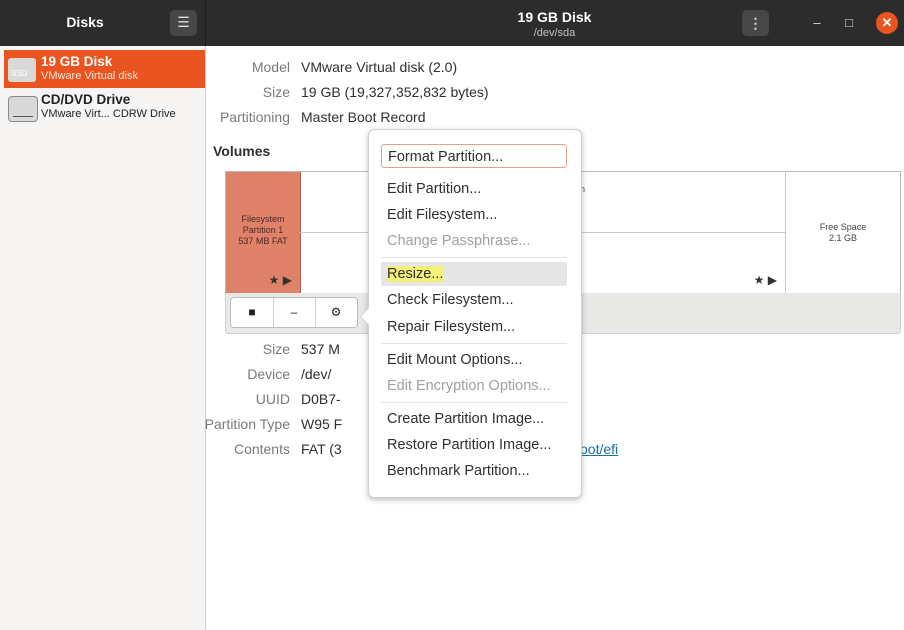 This screenshot has height=630, width=904. I want to click on contents-label: Contents, so click(261, 449).